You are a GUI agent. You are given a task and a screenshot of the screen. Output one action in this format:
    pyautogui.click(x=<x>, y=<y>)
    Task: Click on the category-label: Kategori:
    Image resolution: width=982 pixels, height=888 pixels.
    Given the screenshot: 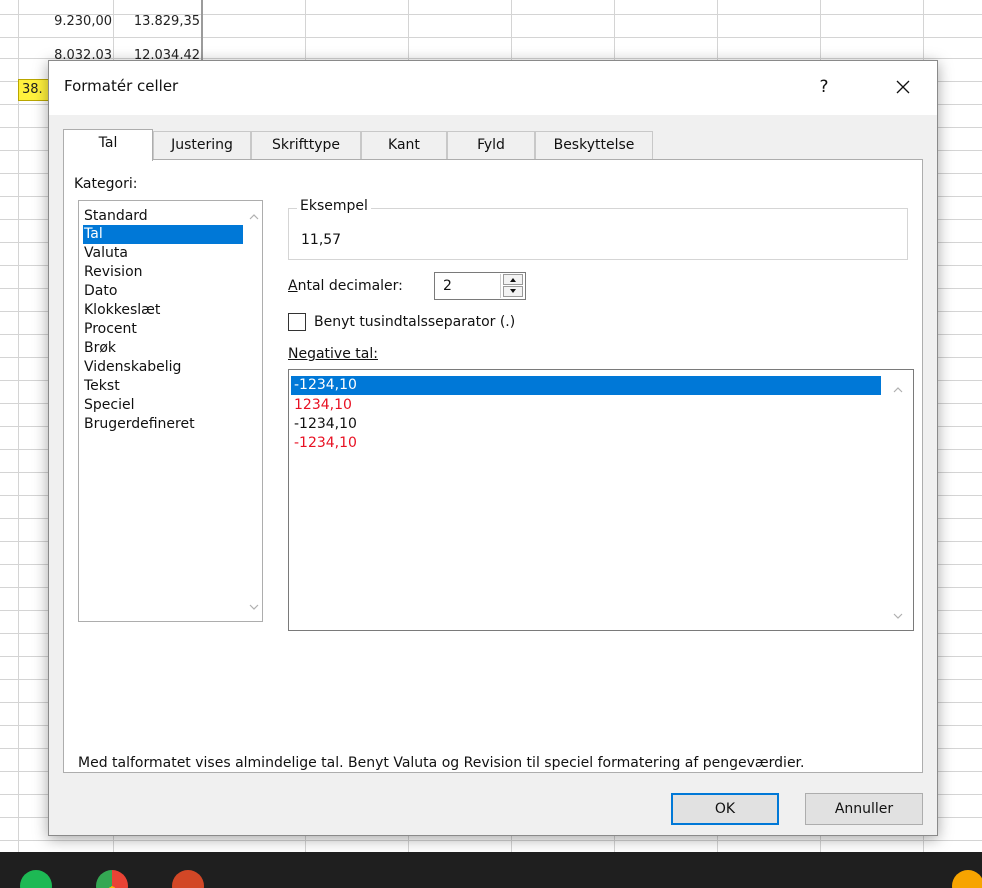 What is the action you would take?
    pyautogui.click(x=106, y=184)
    